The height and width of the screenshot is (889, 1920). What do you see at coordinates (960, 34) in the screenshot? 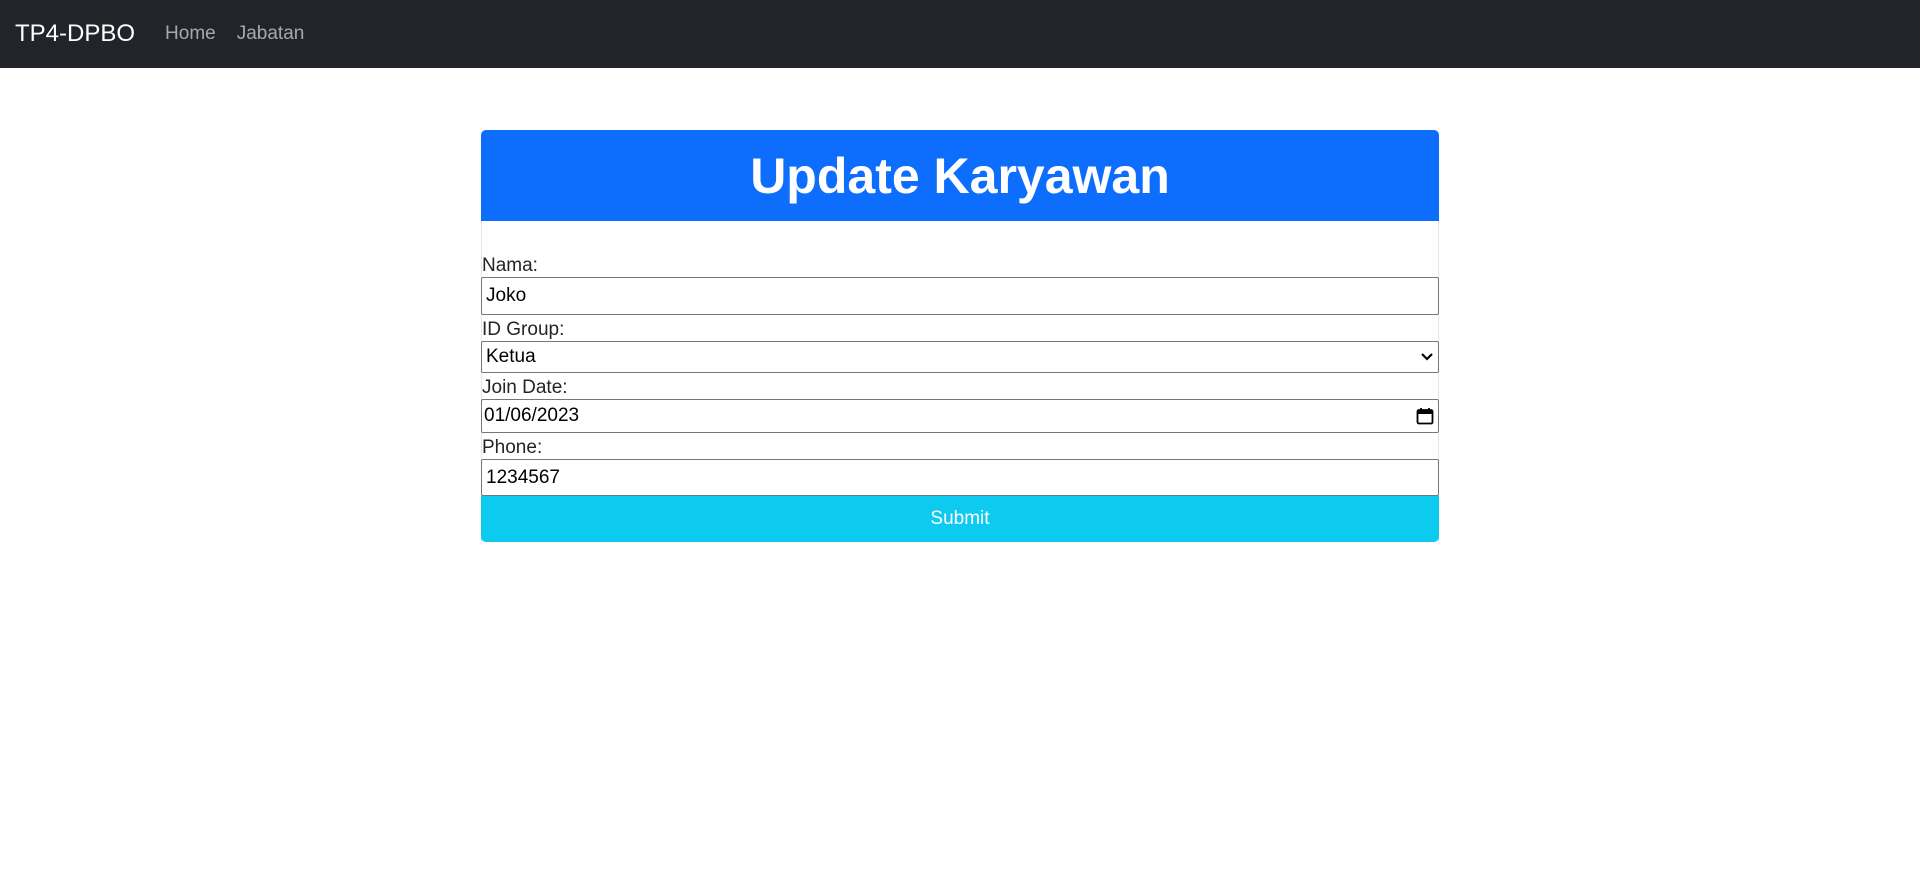
I see `navbar: TP4-DPBO Home Jabatan` at bounding box center [960, 34].